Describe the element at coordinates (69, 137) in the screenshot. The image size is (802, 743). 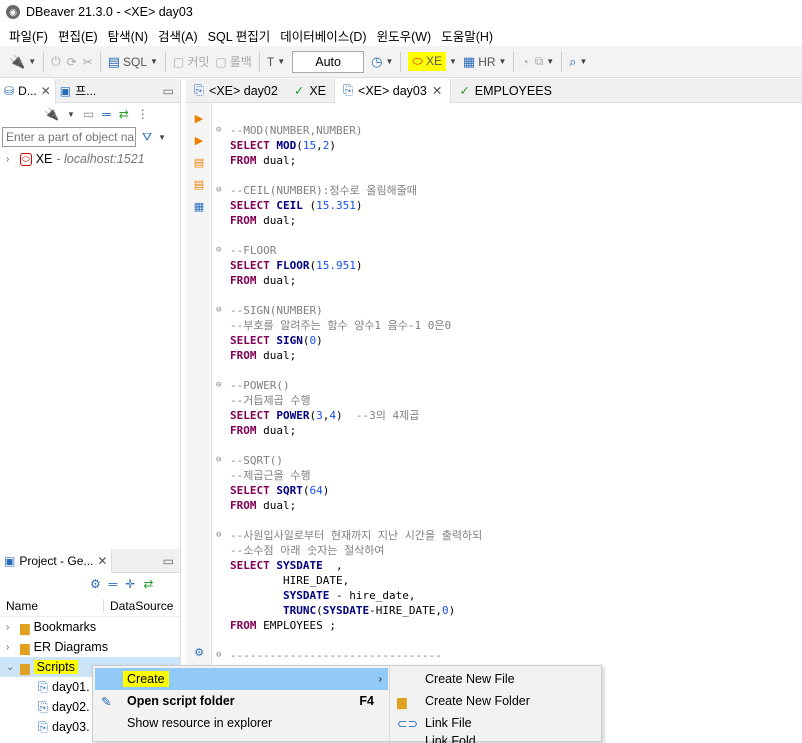
I see `object-filter-input` at that location.